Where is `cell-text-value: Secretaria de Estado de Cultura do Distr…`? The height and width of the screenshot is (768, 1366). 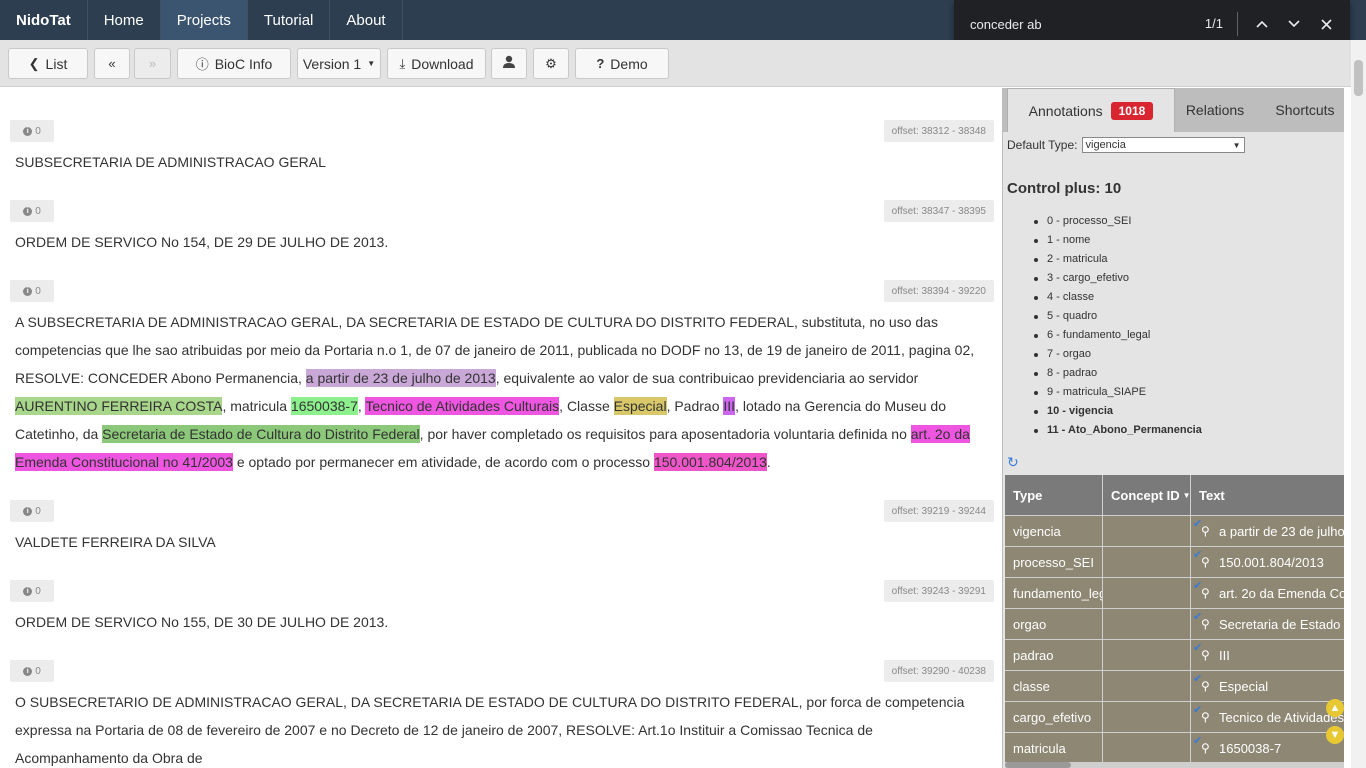 cell-text-value: Secretaria de Estado de Cultura do Distr… is located at coordinates (1281, 624).